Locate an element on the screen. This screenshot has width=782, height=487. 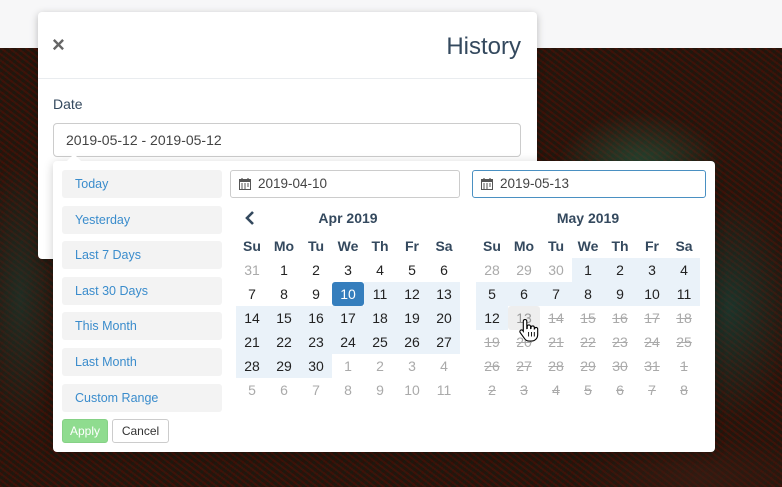
calendar-week: 12 13 14 15 16 17 18 is located at coordinates (588, 318).